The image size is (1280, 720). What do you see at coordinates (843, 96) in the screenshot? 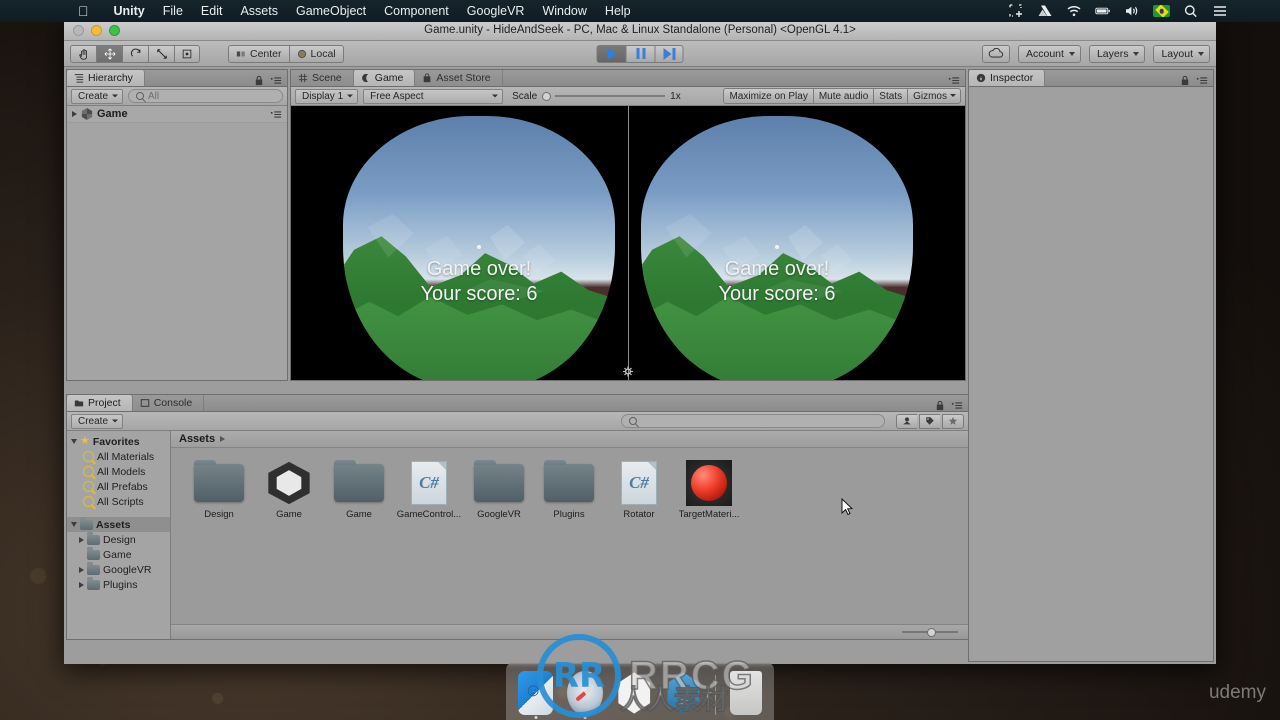
I see `mute-audio-button: Mute audio` at bounding box center [843, 96].